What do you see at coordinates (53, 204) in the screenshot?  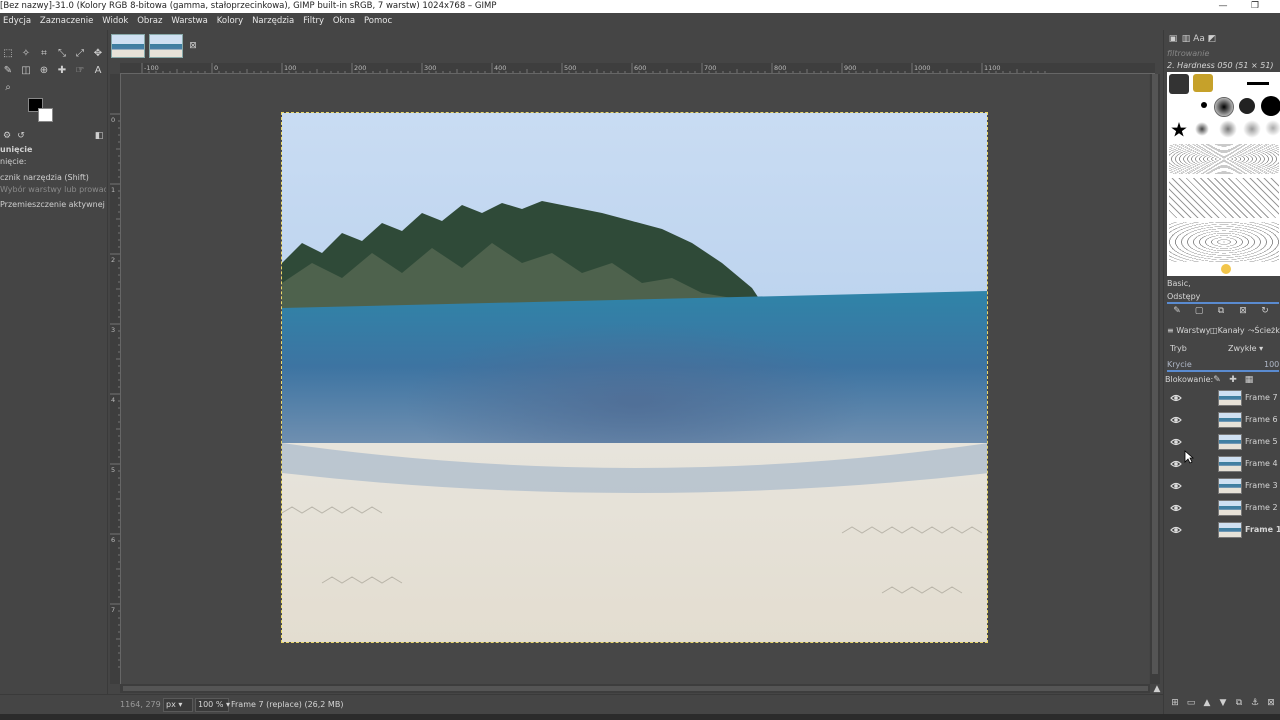 I see `tool-hint2-label: Przemieszczenie aktywnej war` at bounding box center [53, 204].